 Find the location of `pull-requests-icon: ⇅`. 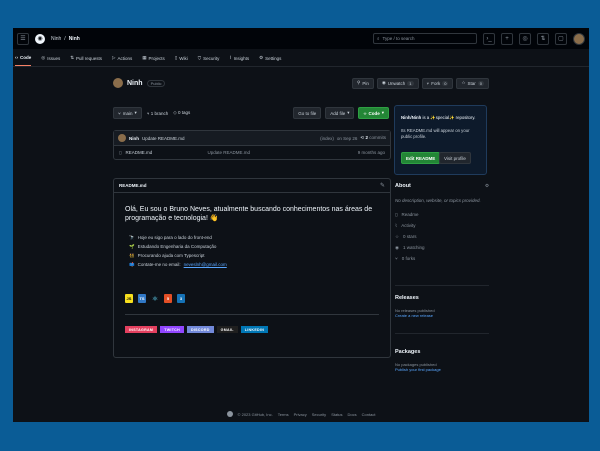

pull-requests-icon: ⇅ is located at coordinates (543, 38).